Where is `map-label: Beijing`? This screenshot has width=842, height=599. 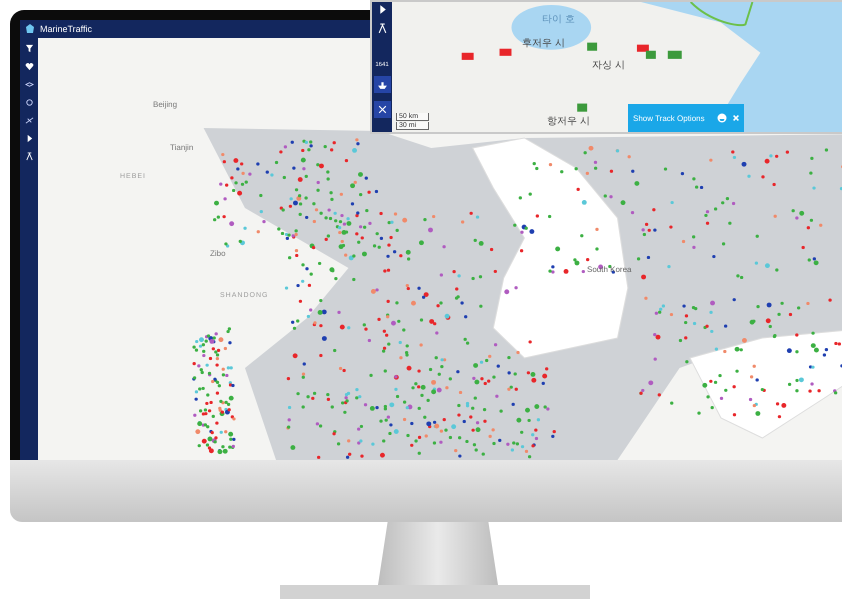 map-label: Beijing is located at coordinates (165, 104).